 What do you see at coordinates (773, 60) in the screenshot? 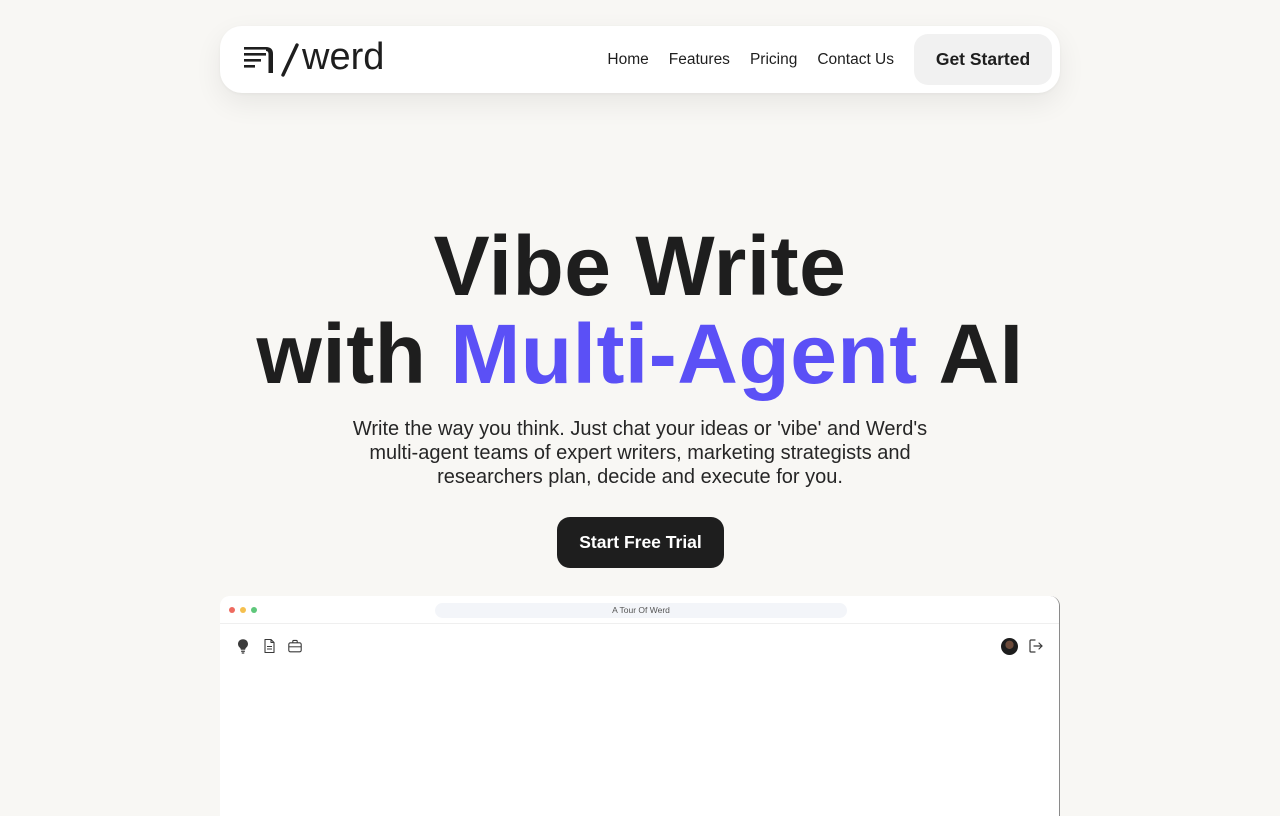
I see `nav-link-pricing: Pricing` at bounding box center [773, 60].